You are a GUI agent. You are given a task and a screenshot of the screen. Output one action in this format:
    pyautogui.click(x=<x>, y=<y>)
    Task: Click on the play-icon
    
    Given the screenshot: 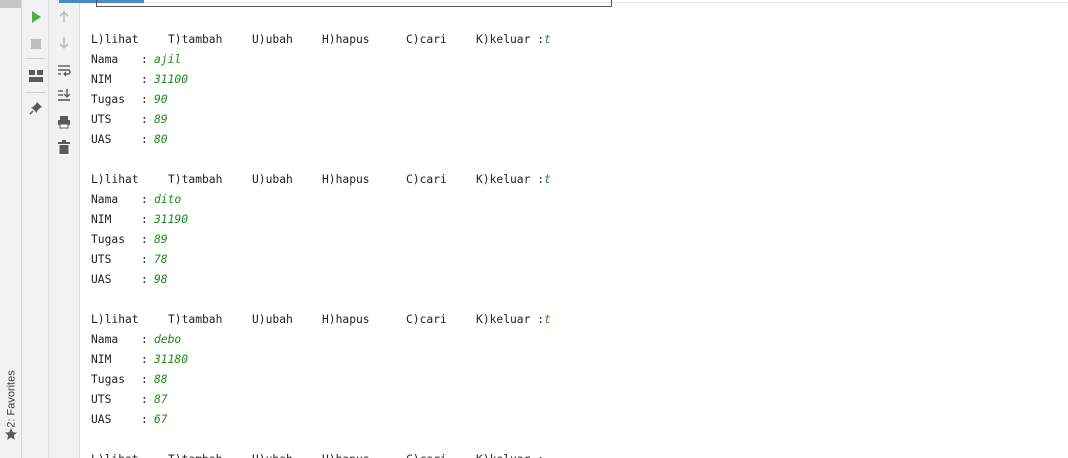 What is the action you would take?
    pyautogui.click(x=36, y=18)
    